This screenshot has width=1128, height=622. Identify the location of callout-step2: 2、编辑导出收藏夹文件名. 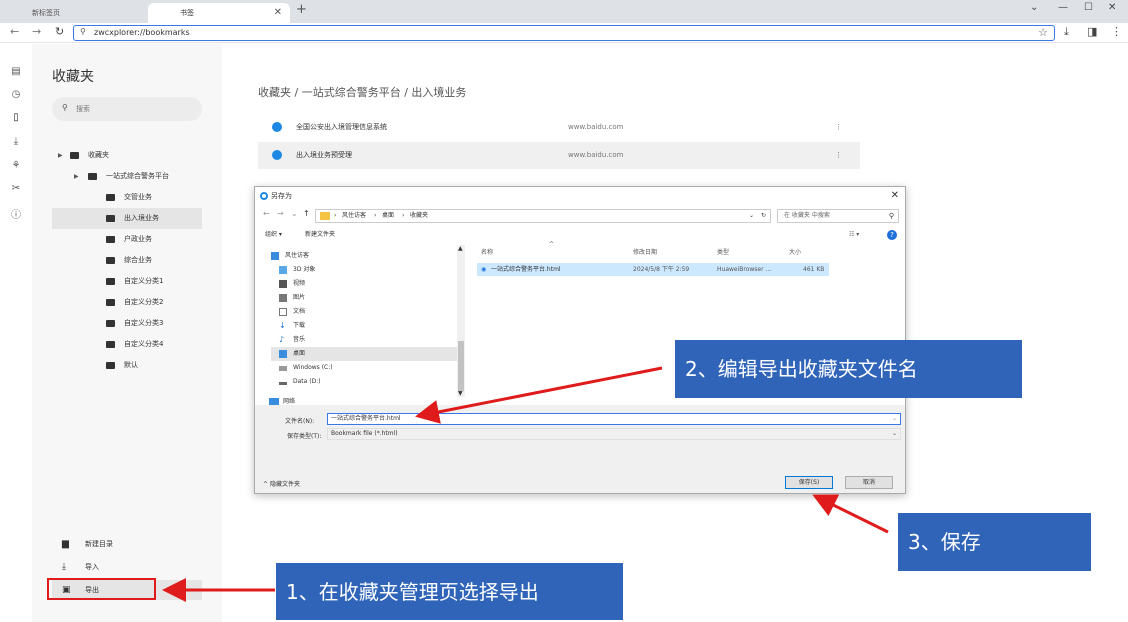
(848, 369).